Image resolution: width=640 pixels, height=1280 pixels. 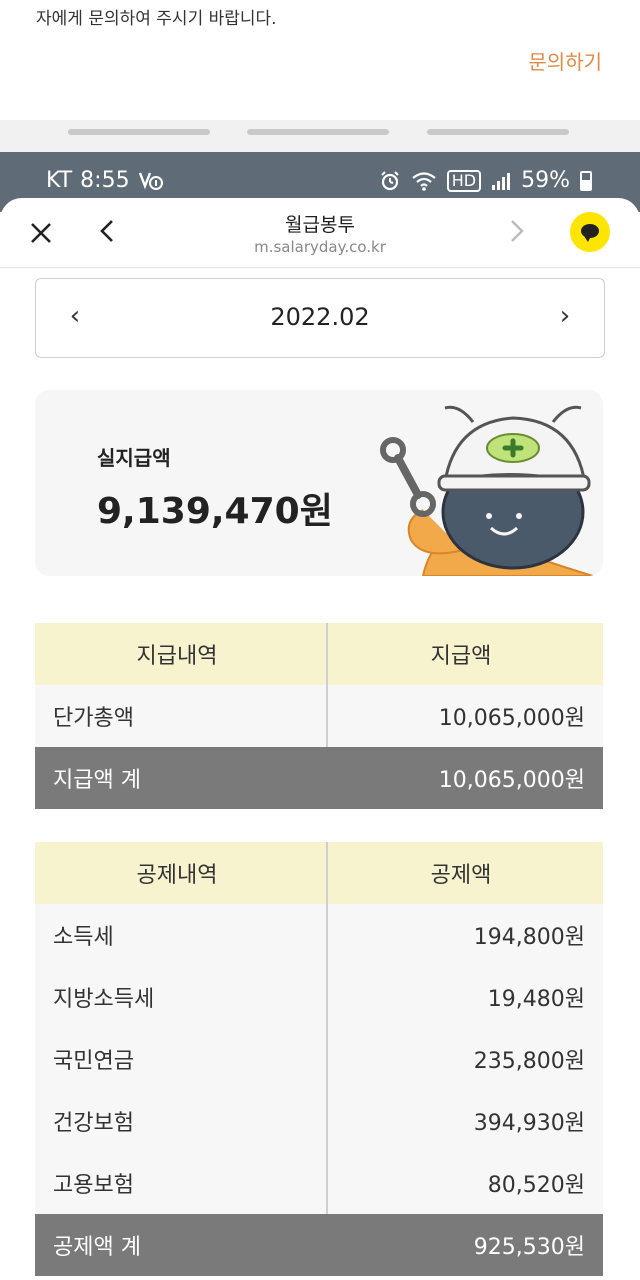 I want to click on item-name: 단가총액, so click(x=93, y=718).